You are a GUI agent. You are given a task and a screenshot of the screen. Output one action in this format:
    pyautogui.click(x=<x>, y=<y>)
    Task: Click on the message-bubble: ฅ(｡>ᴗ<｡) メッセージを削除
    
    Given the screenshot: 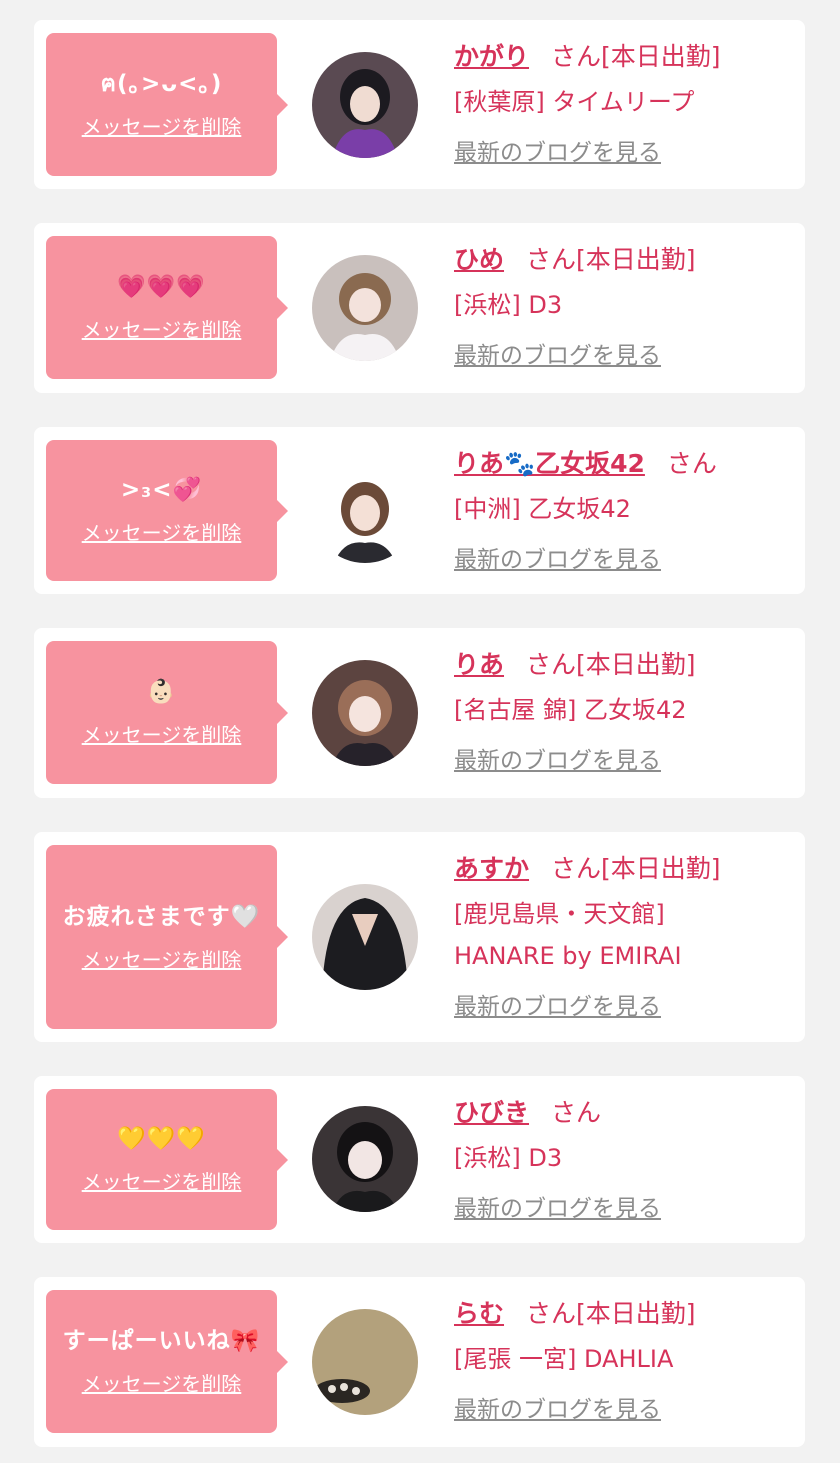 What is the action you would take?
    pyautogui.click(x=167, y=104)
    